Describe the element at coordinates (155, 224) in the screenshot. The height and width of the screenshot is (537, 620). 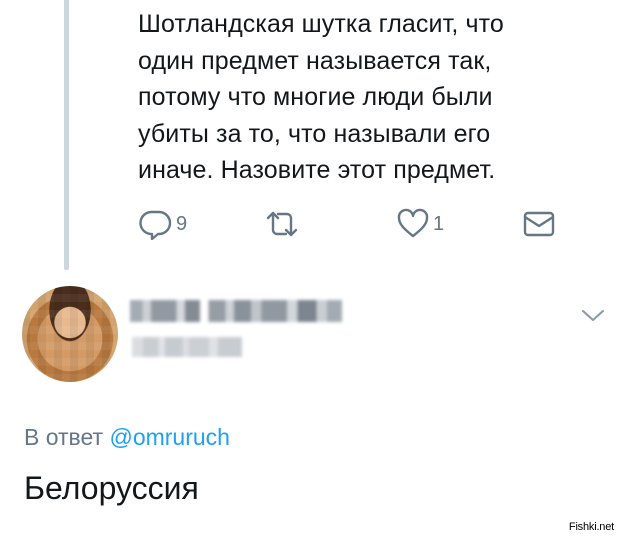
I see `reply-icon` at that location.